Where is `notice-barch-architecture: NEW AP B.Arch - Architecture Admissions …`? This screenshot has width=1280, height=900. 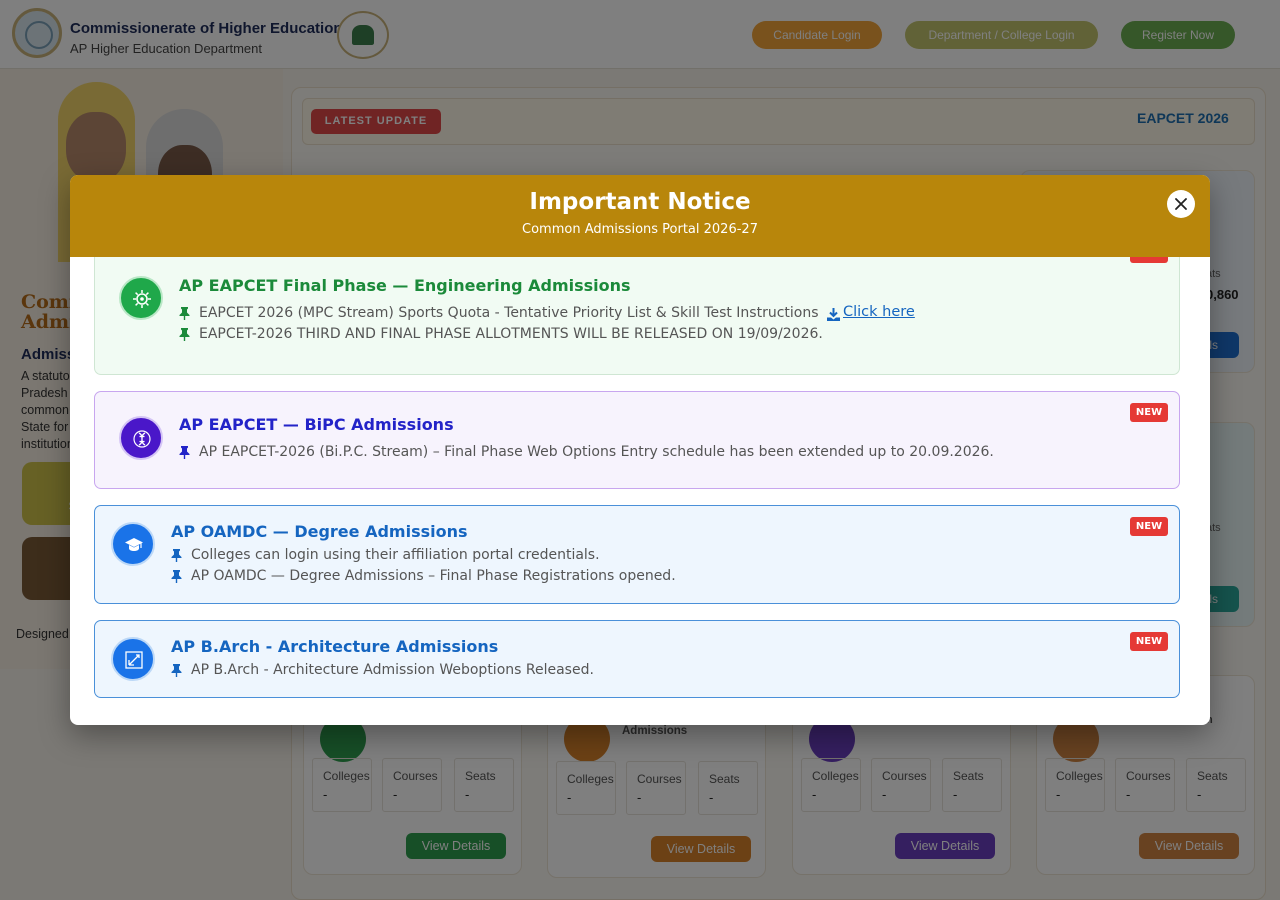 notice-barch-architecture: NEW AP B.Arch - Architecture Admissions … is located at coordinates (637, 659).